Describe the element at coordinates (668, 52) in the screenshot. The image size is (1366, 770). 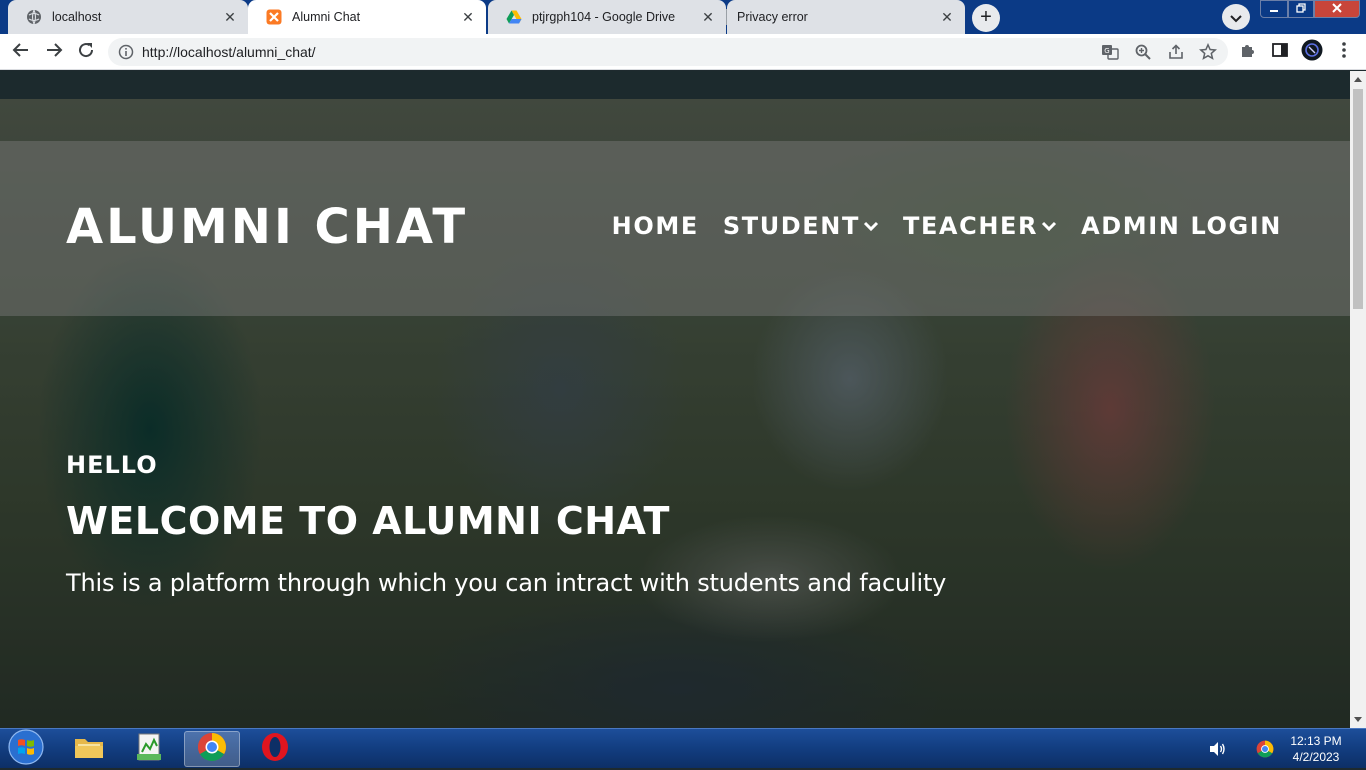
I see `address-bar: http://localhost/alumni_chat/ G` at that location.